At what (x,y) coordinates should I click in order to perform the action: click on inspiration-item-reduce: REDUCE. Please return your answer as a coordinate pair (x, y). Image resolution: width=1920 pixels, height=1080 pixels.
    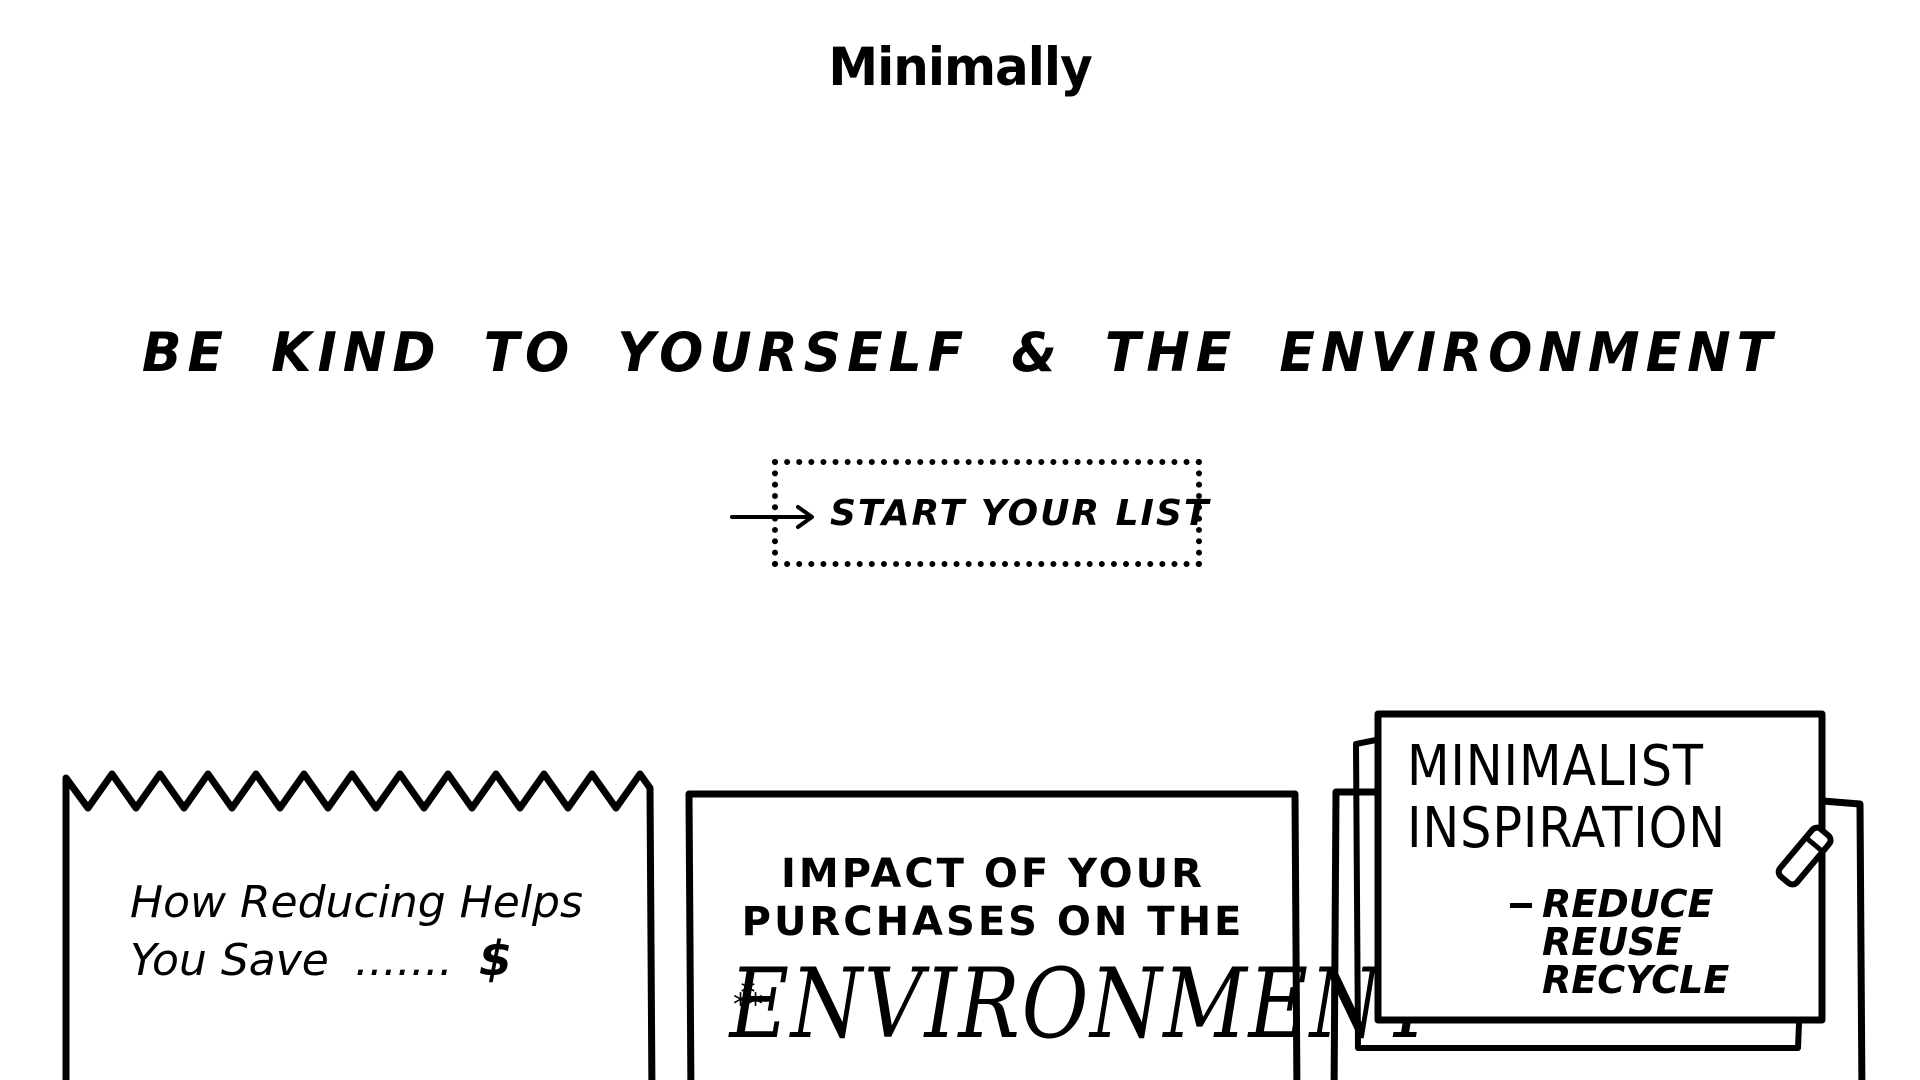
    Looking at the image, I should click on (1619, 904).